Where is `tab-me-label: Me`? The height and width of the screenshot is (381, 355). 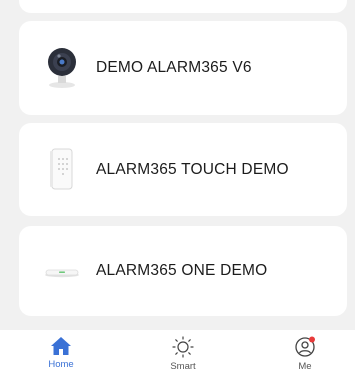
tab-me-label: Me is located at coordinates (305, 366).